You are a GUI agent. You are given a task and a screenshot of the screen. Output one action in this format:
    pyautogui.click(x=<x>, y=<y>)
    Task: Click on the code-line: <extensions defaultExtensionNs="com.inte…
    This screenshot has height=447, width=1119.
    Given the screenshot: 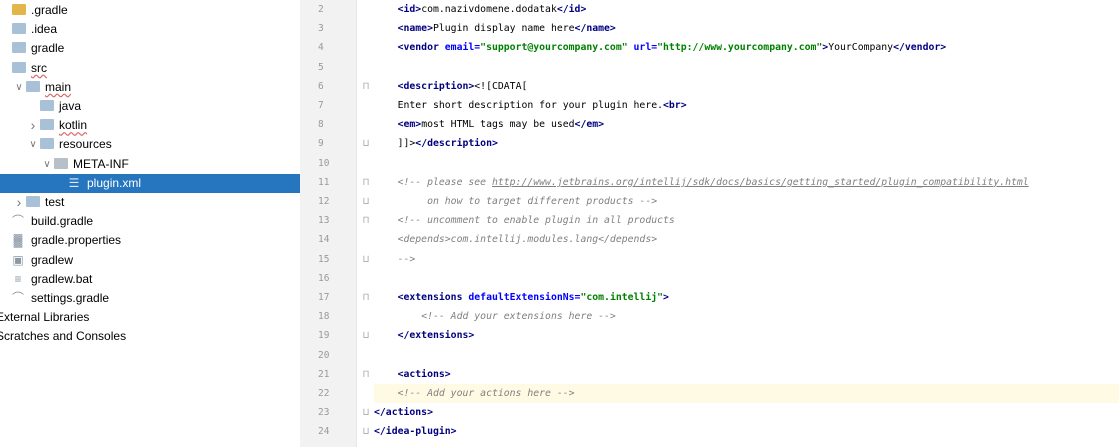 What is the action you would take?
    pyautogui.click(x=746, y=297)
    